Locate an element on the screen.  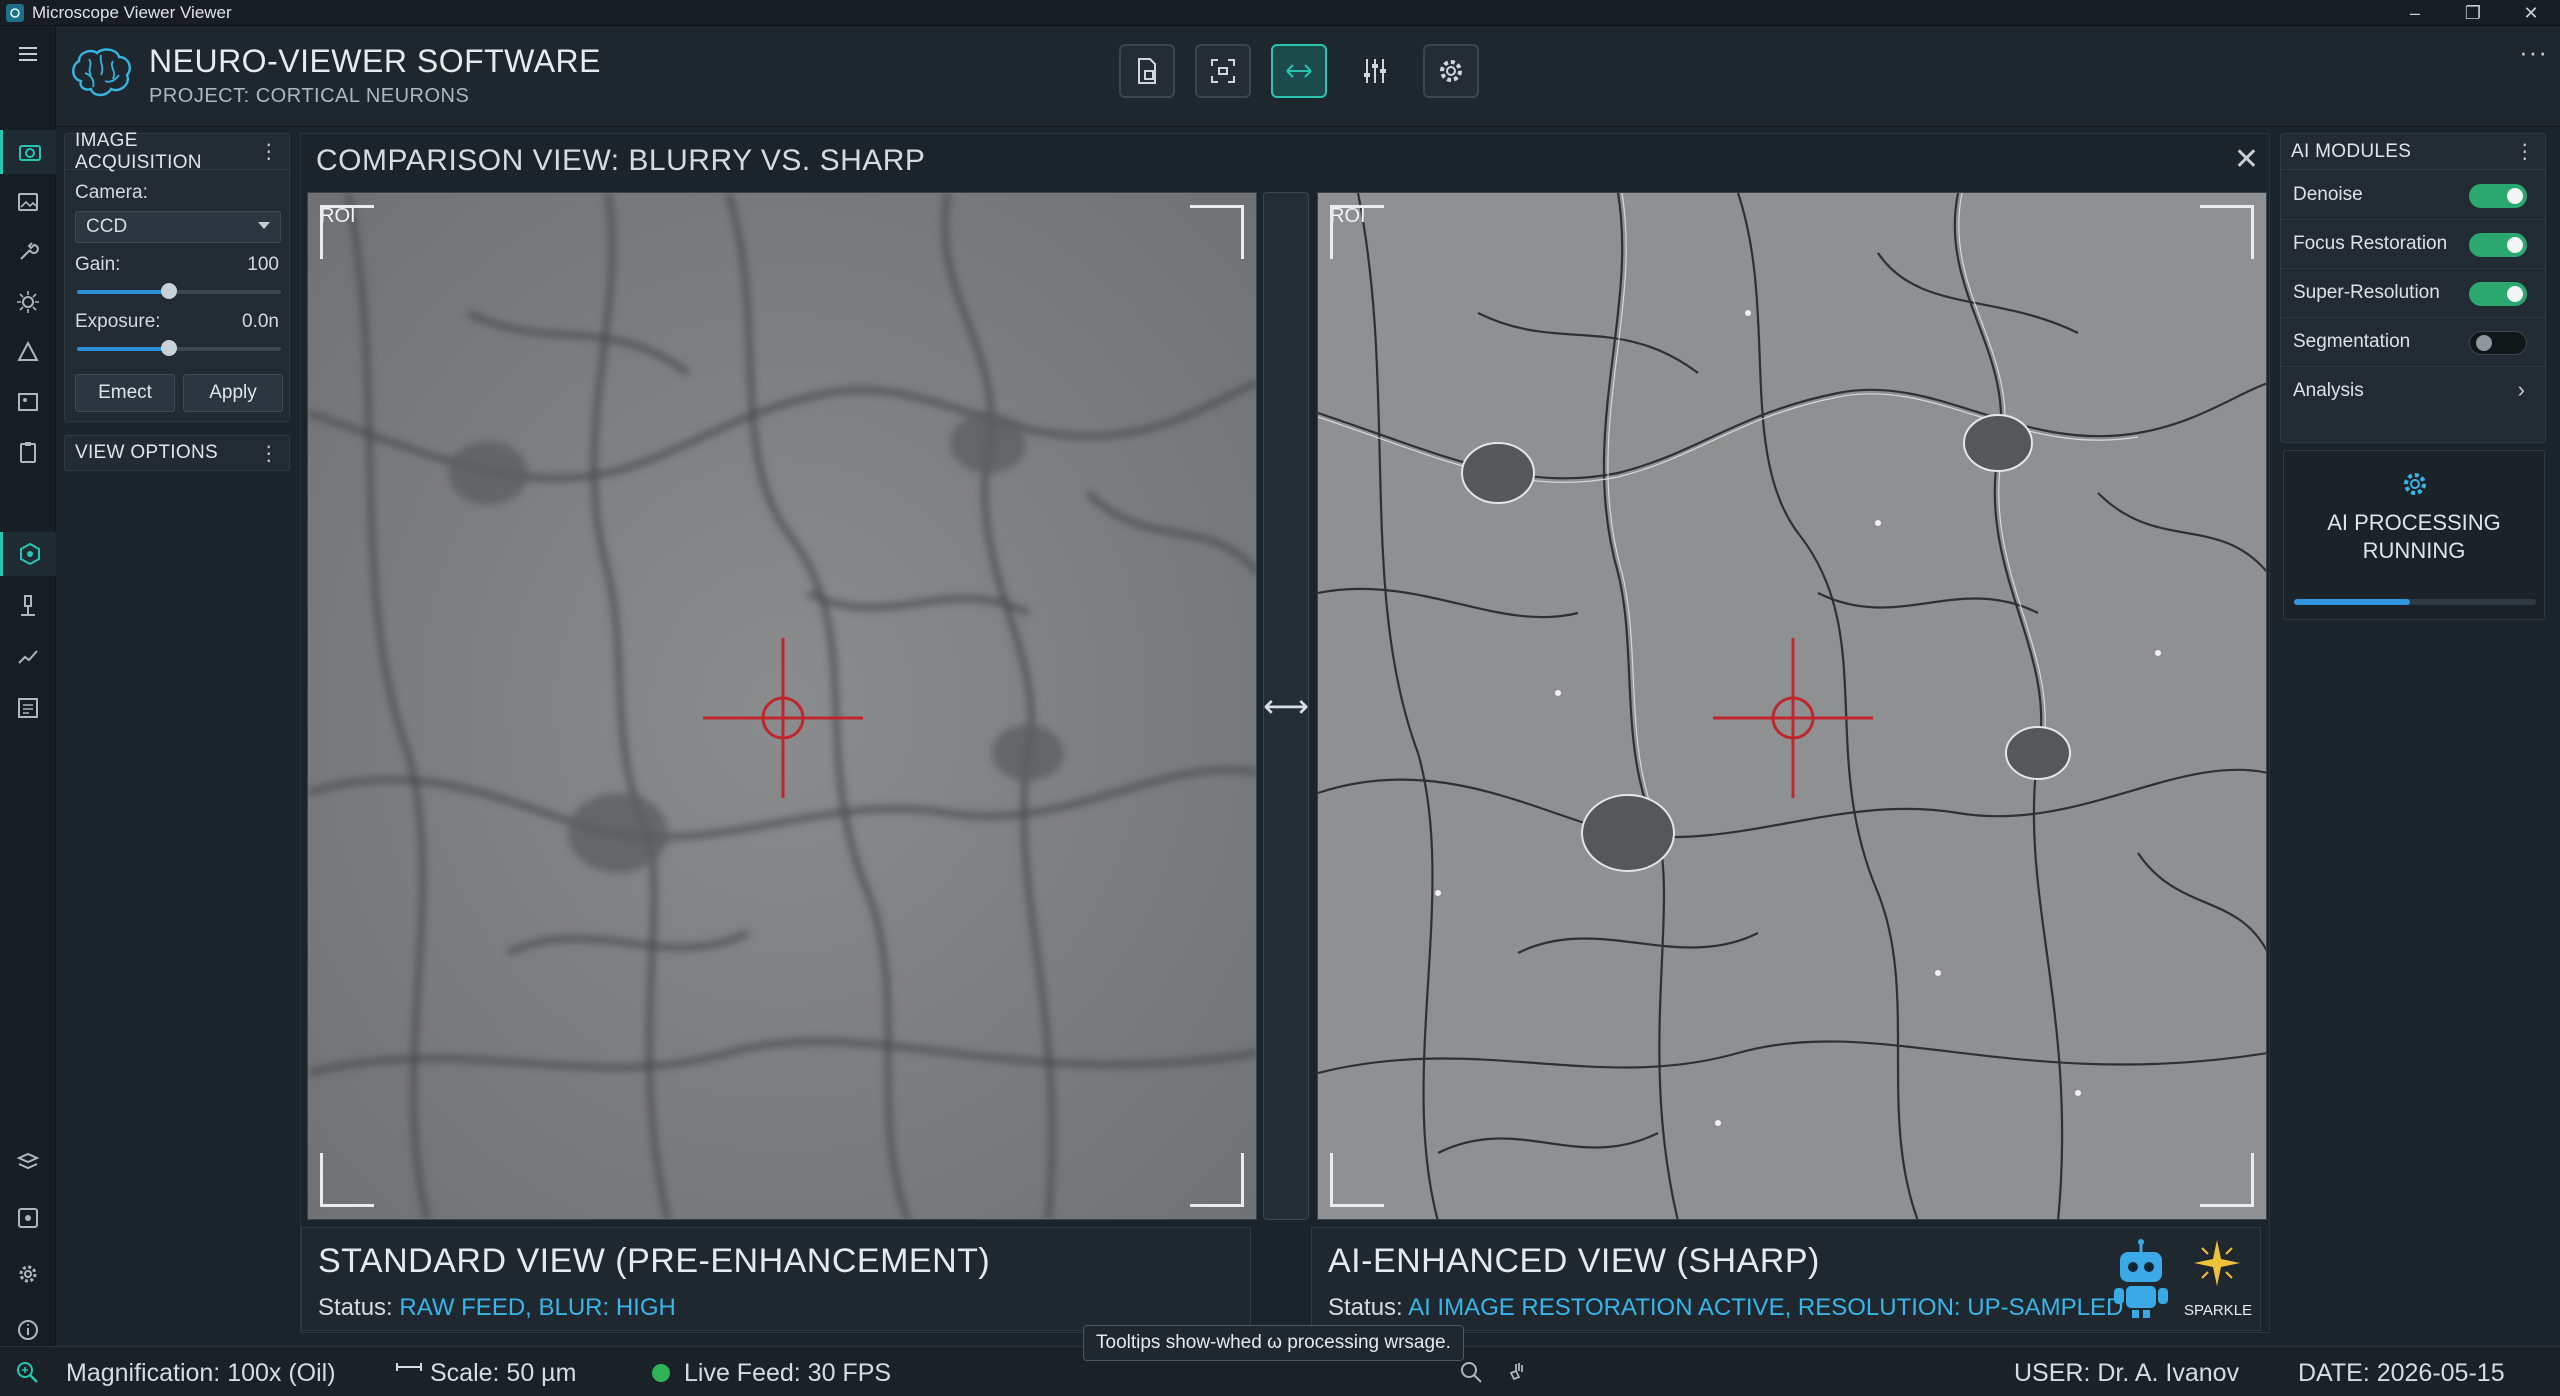
scale-readout: Scale: 50 µm is located at coordinates (503, 1373).